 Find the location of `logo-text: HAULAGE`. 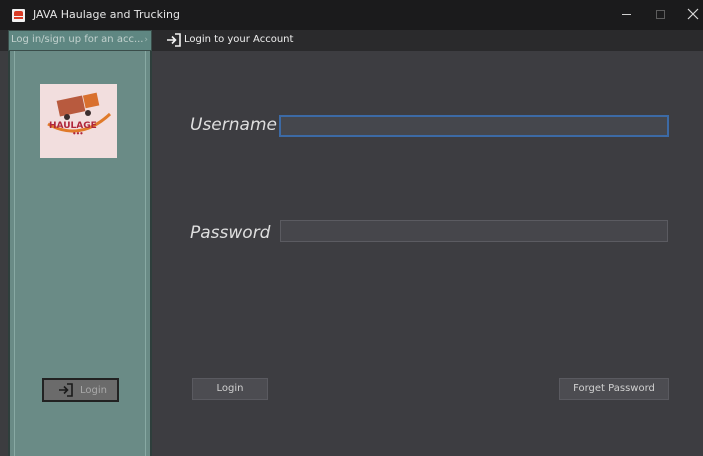

logo-text: HAULAGE is located at coordinates (73, 126).